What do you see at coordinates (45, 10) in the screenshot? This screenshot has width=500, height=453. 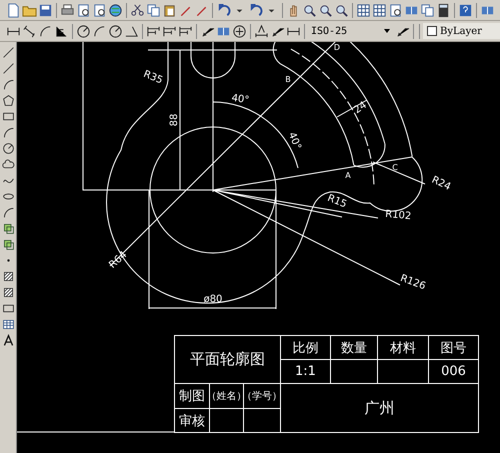 I see `save-icon` at bounding box center [45, 10].